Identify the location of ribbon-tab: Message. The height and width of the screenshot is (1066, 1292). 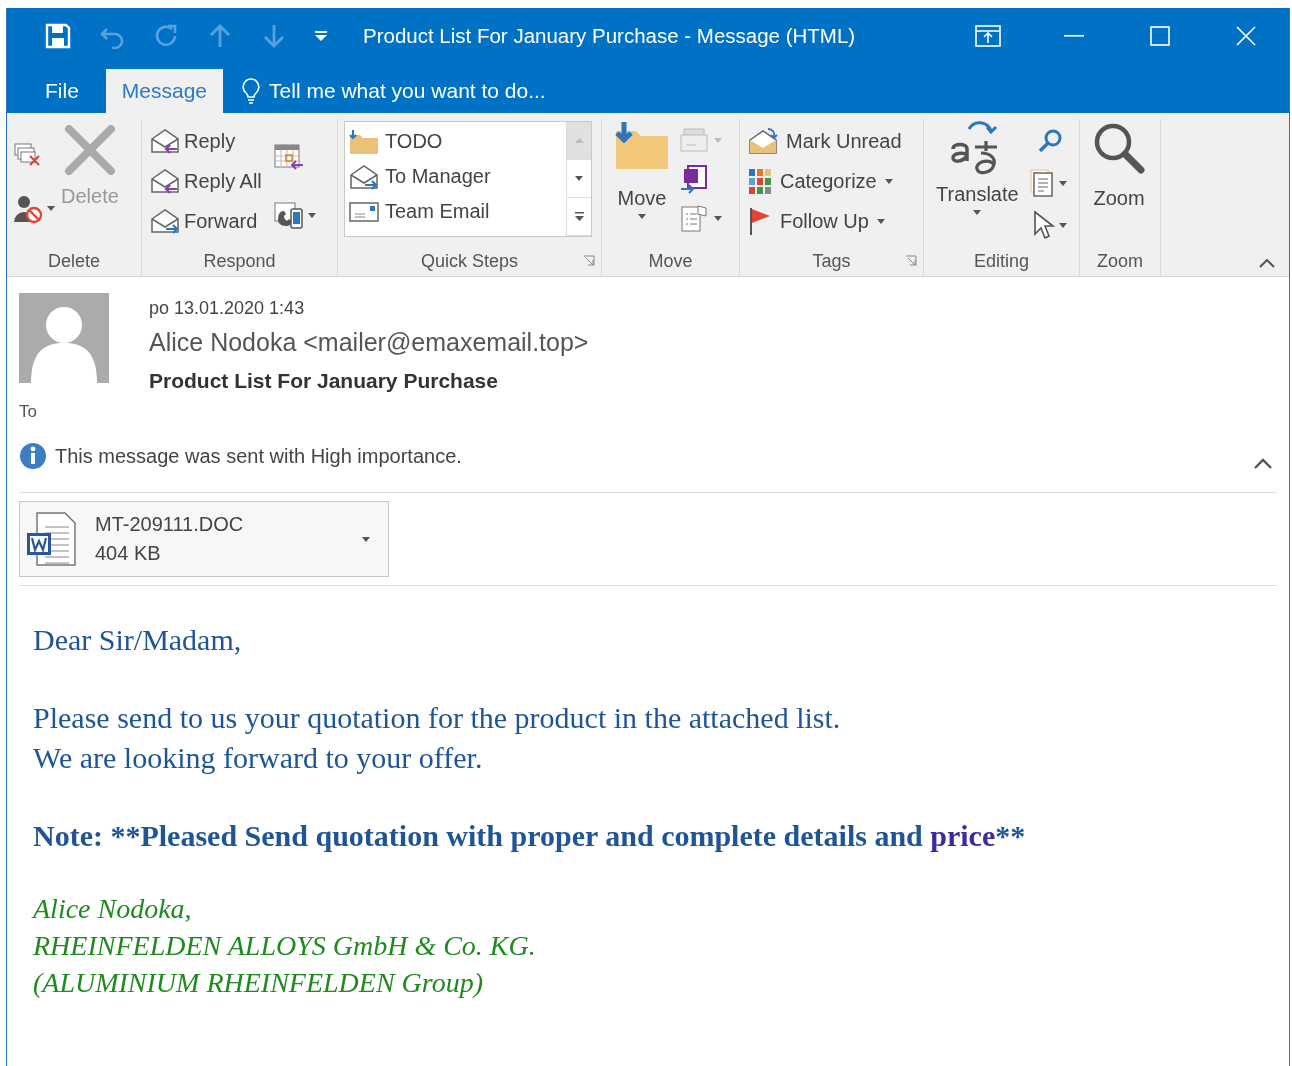
(164, 91).